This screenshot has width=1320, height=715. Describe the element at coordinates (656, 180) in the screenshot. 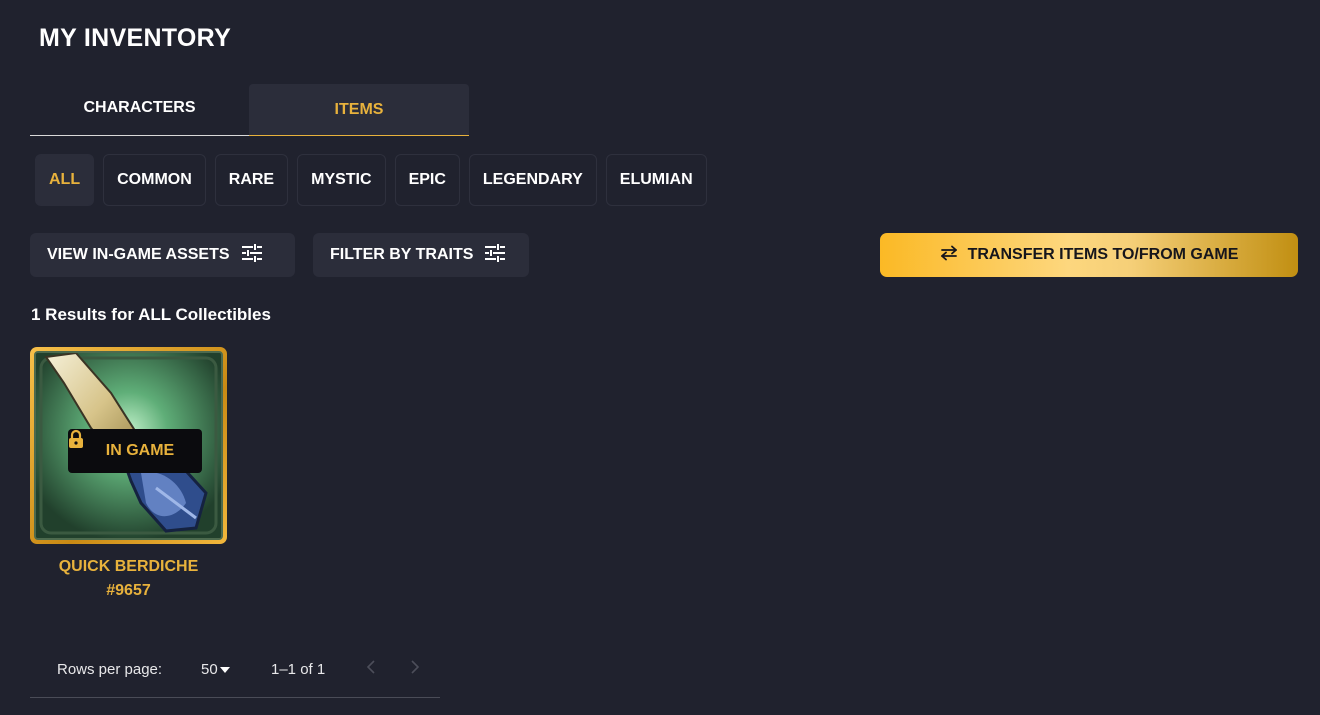

I see `rarity-filter-elumian: ELUMIAN` at that location.